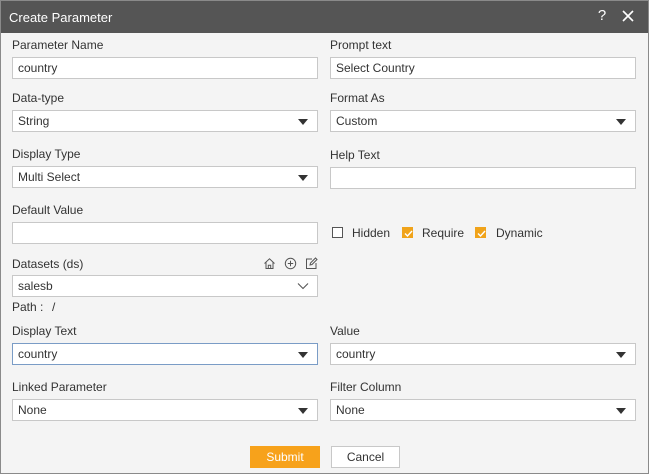  I want to click on display-type-select: Multi Select, so click(165, 177).